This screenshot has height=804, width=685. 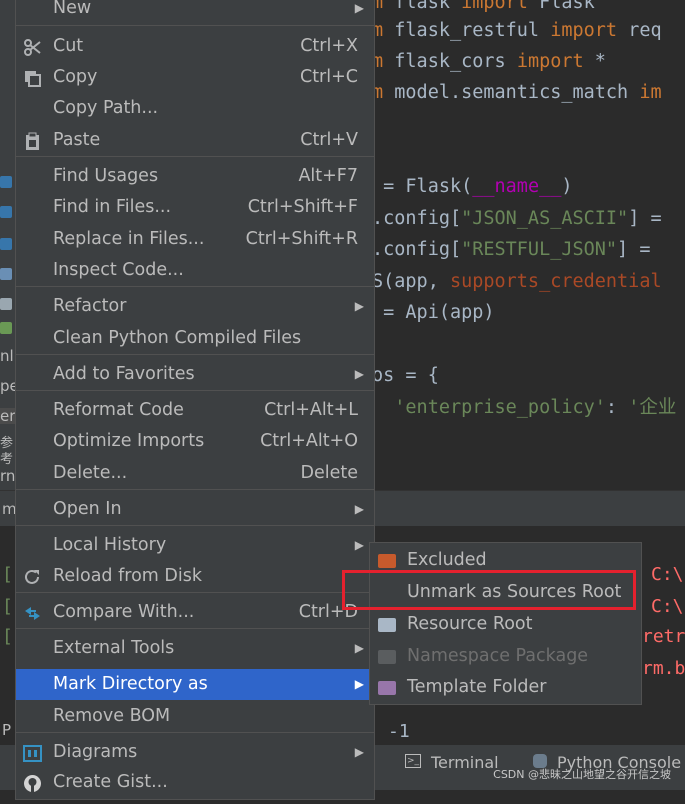 I want to click on resource-folder-icon, so click(x=387, y=625).